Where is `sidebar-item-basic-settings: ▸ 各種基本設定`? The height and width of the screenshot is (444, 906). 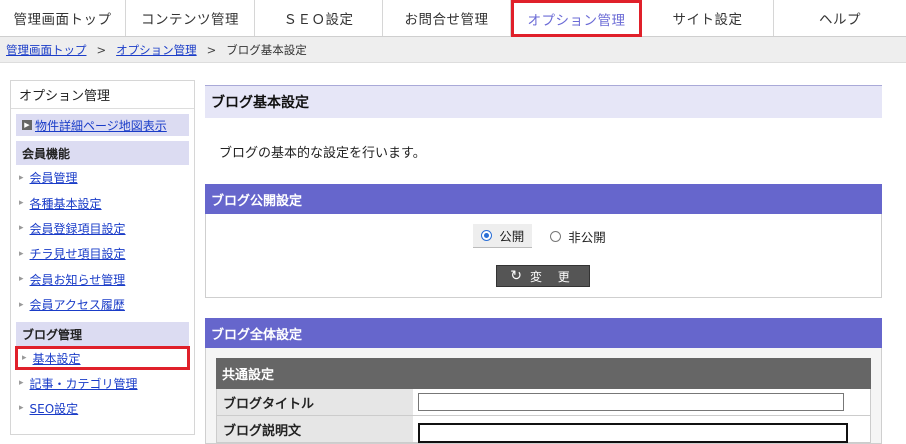 sidebar-item-basic-settings: ▸ 各種基本設定 is located at coordinates (102, 202).